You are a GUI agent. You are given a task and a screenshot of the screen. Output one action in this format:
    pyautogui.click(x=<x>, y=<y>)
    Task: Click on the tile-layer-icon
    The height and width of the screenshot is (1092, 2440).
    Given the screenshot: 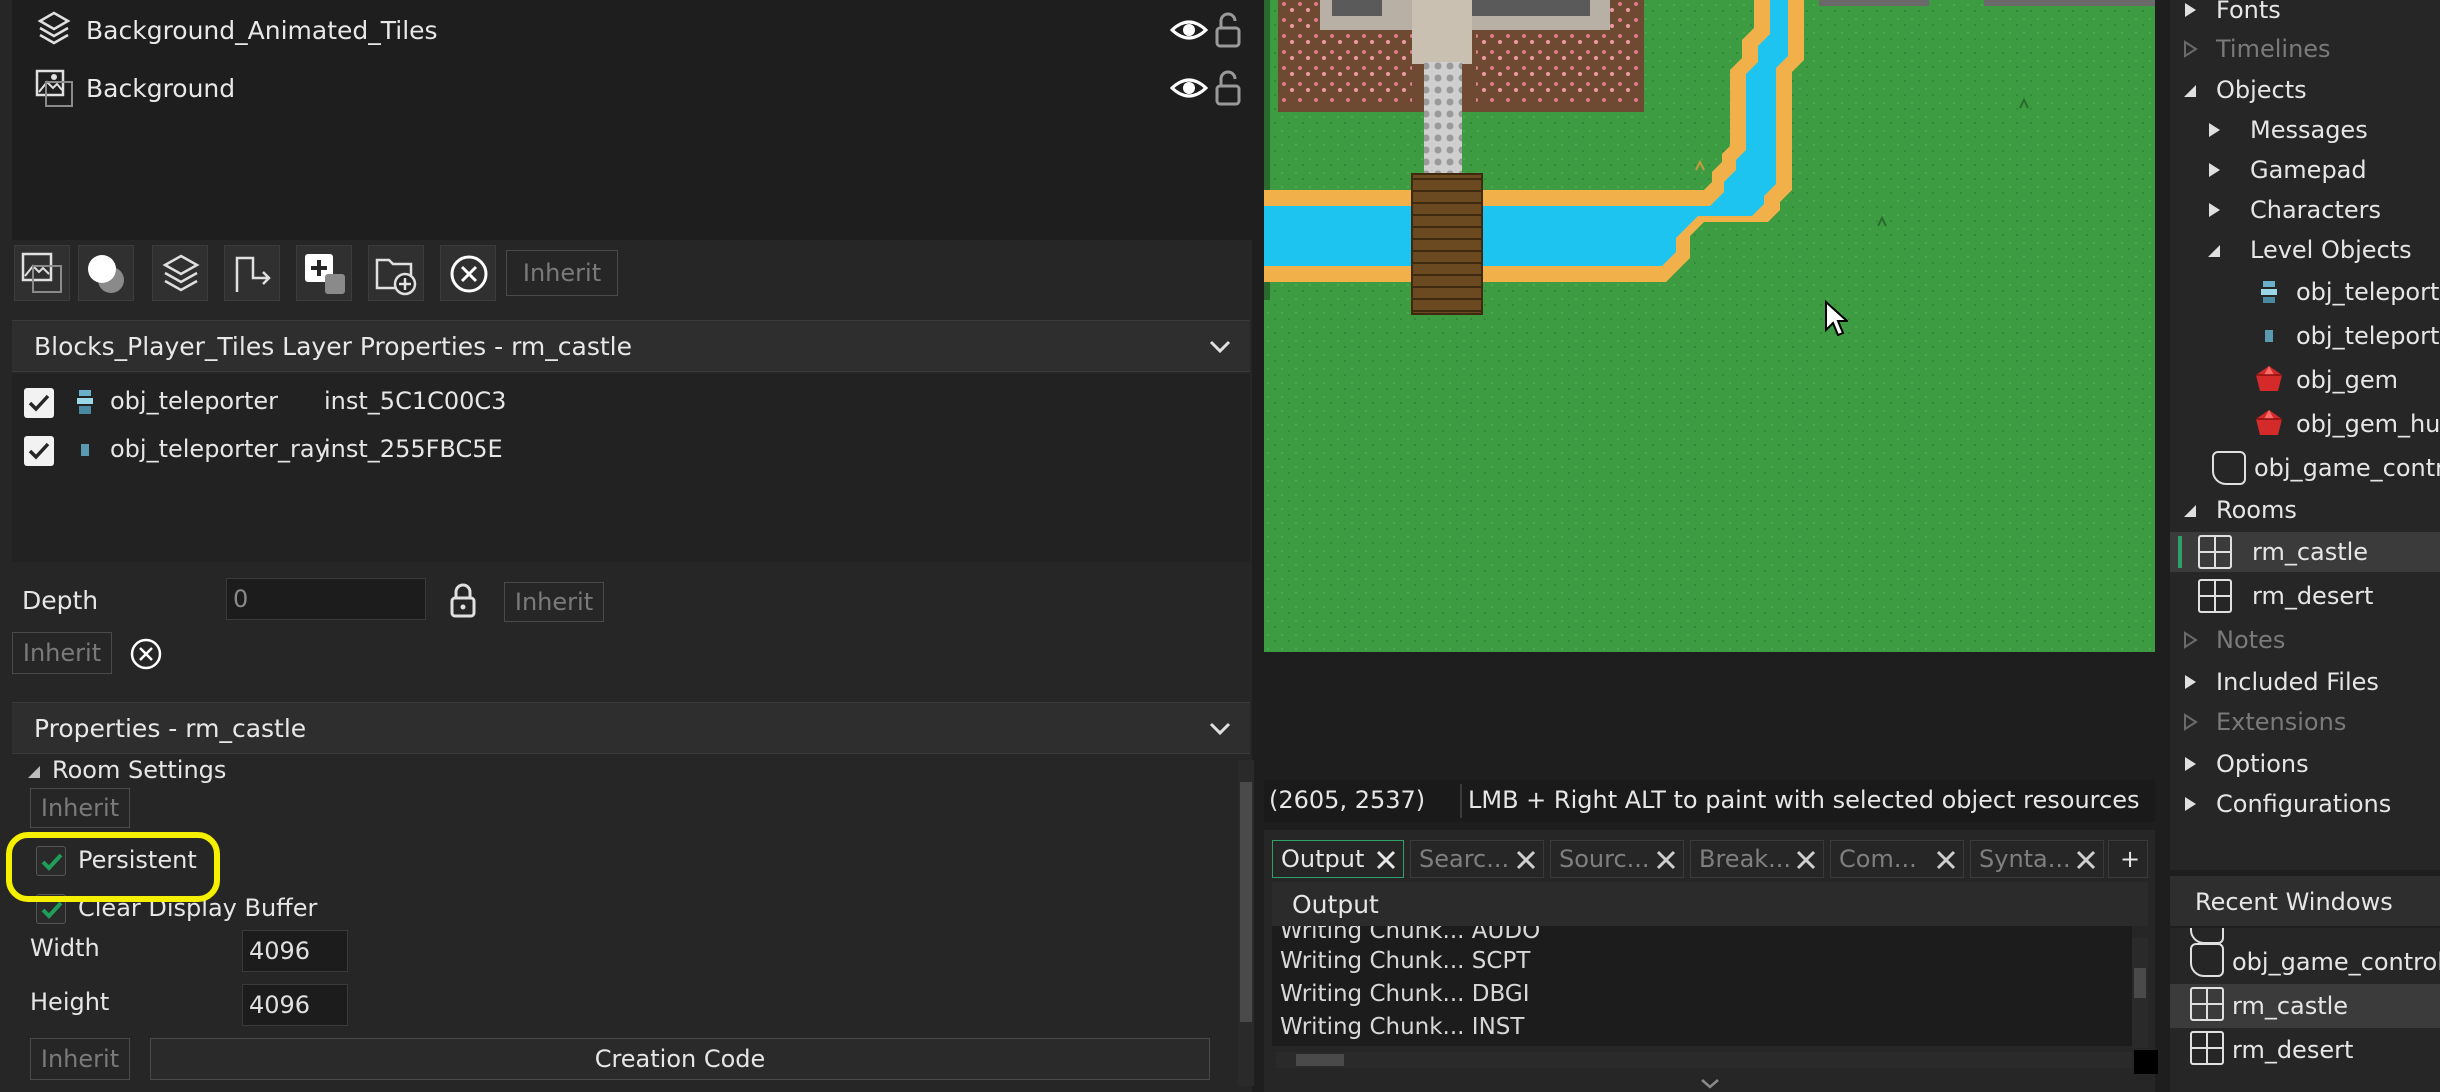 What is the action you would take?
    pyautogui.click(x=54, y=28)
    